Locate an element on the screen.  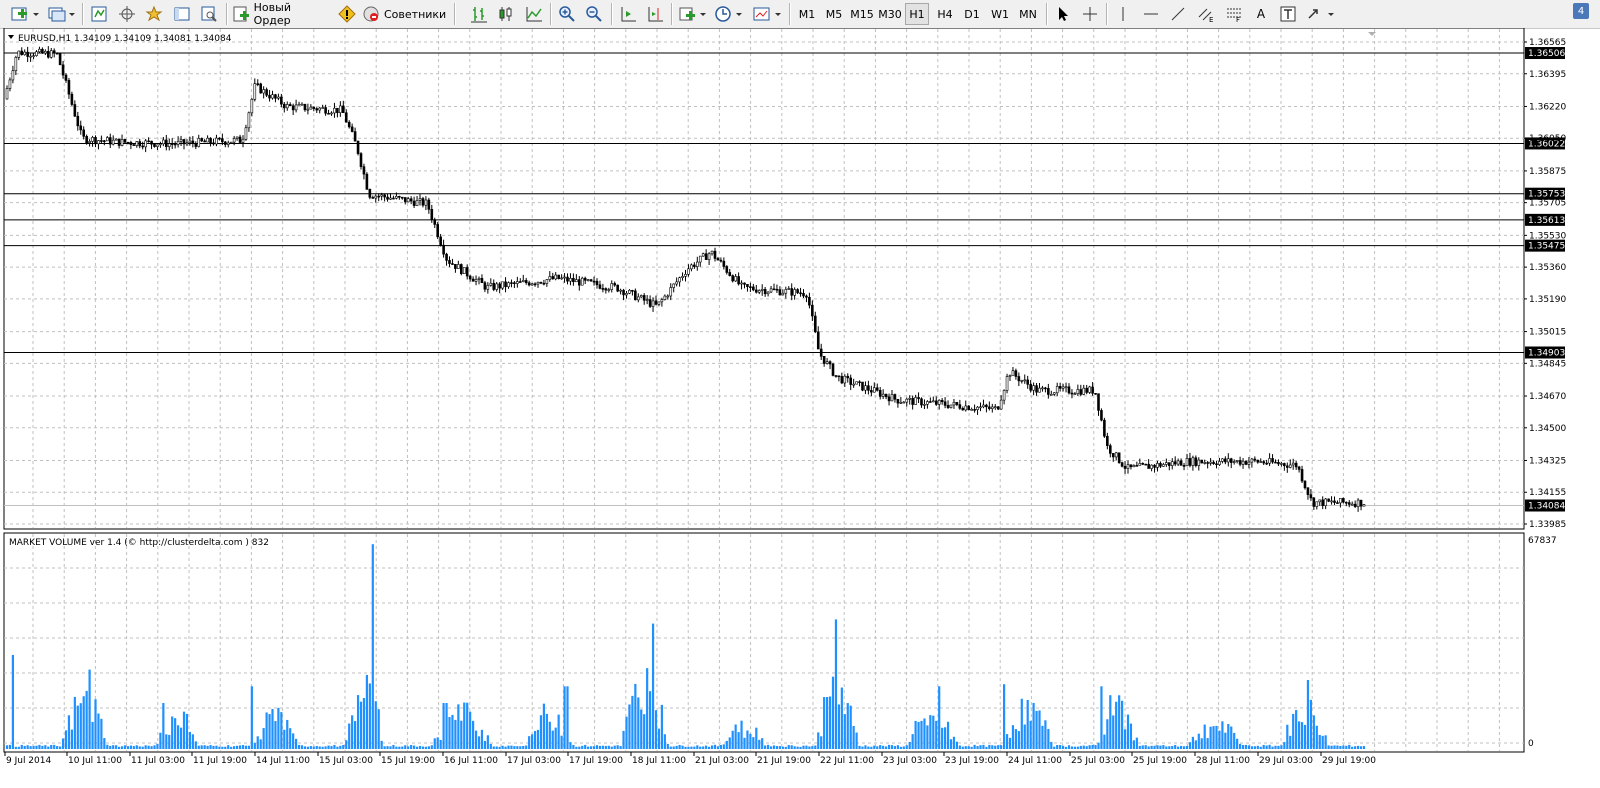
trendline-button is located at coordinates (1178, 14).